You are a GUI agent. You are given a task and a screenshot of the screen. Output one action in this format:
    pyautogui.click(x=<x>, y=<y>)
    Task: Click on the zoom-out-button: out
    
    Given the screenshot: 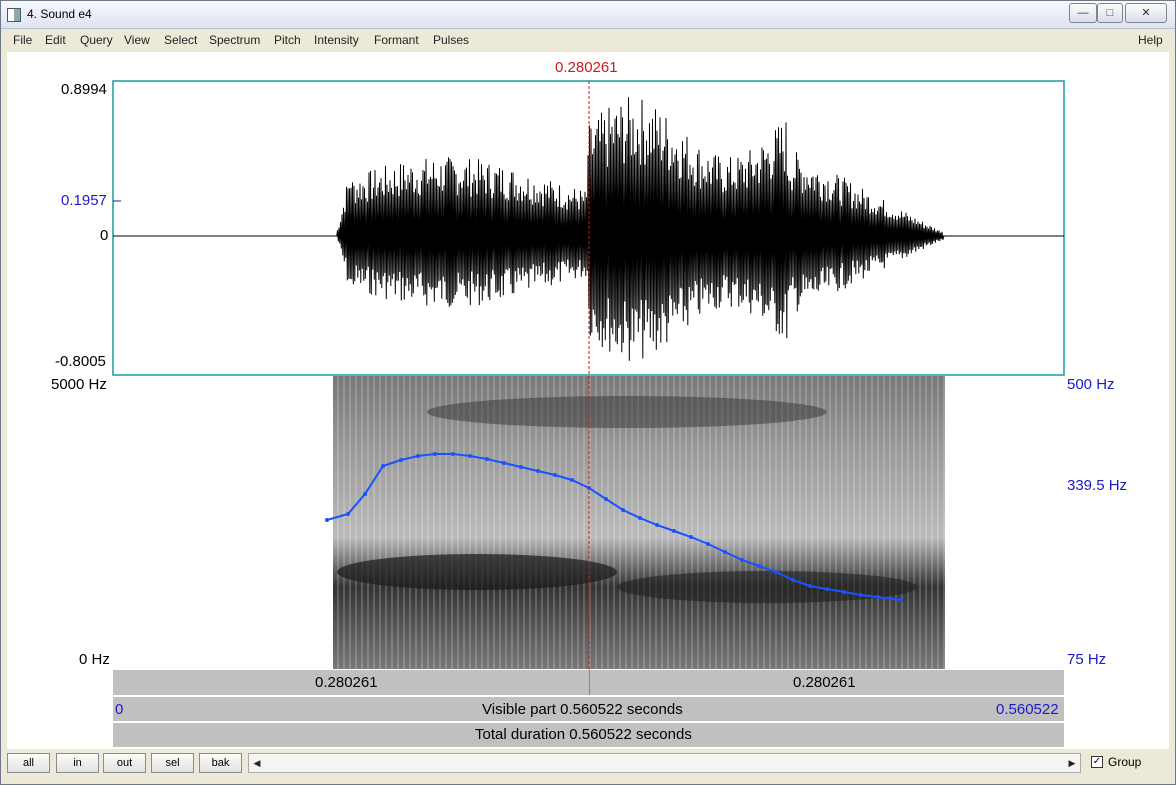 What is the action you would take?
    pyautogui.click(x=124, y=763)
    